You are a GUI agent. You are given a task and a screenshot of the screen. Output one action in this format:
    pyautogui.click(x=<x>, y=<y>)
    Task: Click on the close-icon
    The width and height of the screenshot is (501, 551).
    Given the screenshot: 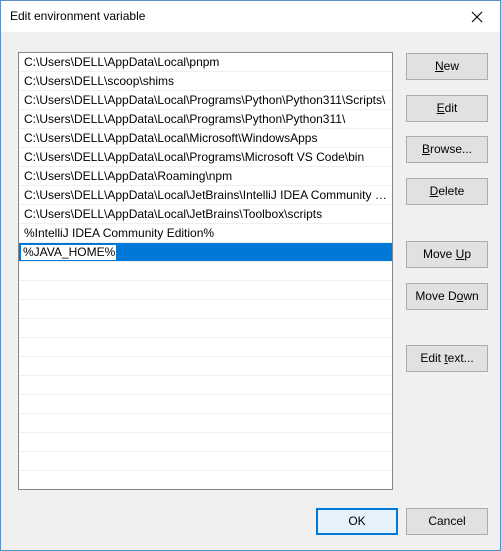 What is the action you would take?
    pyautogui.click(x=477, y=17)
    